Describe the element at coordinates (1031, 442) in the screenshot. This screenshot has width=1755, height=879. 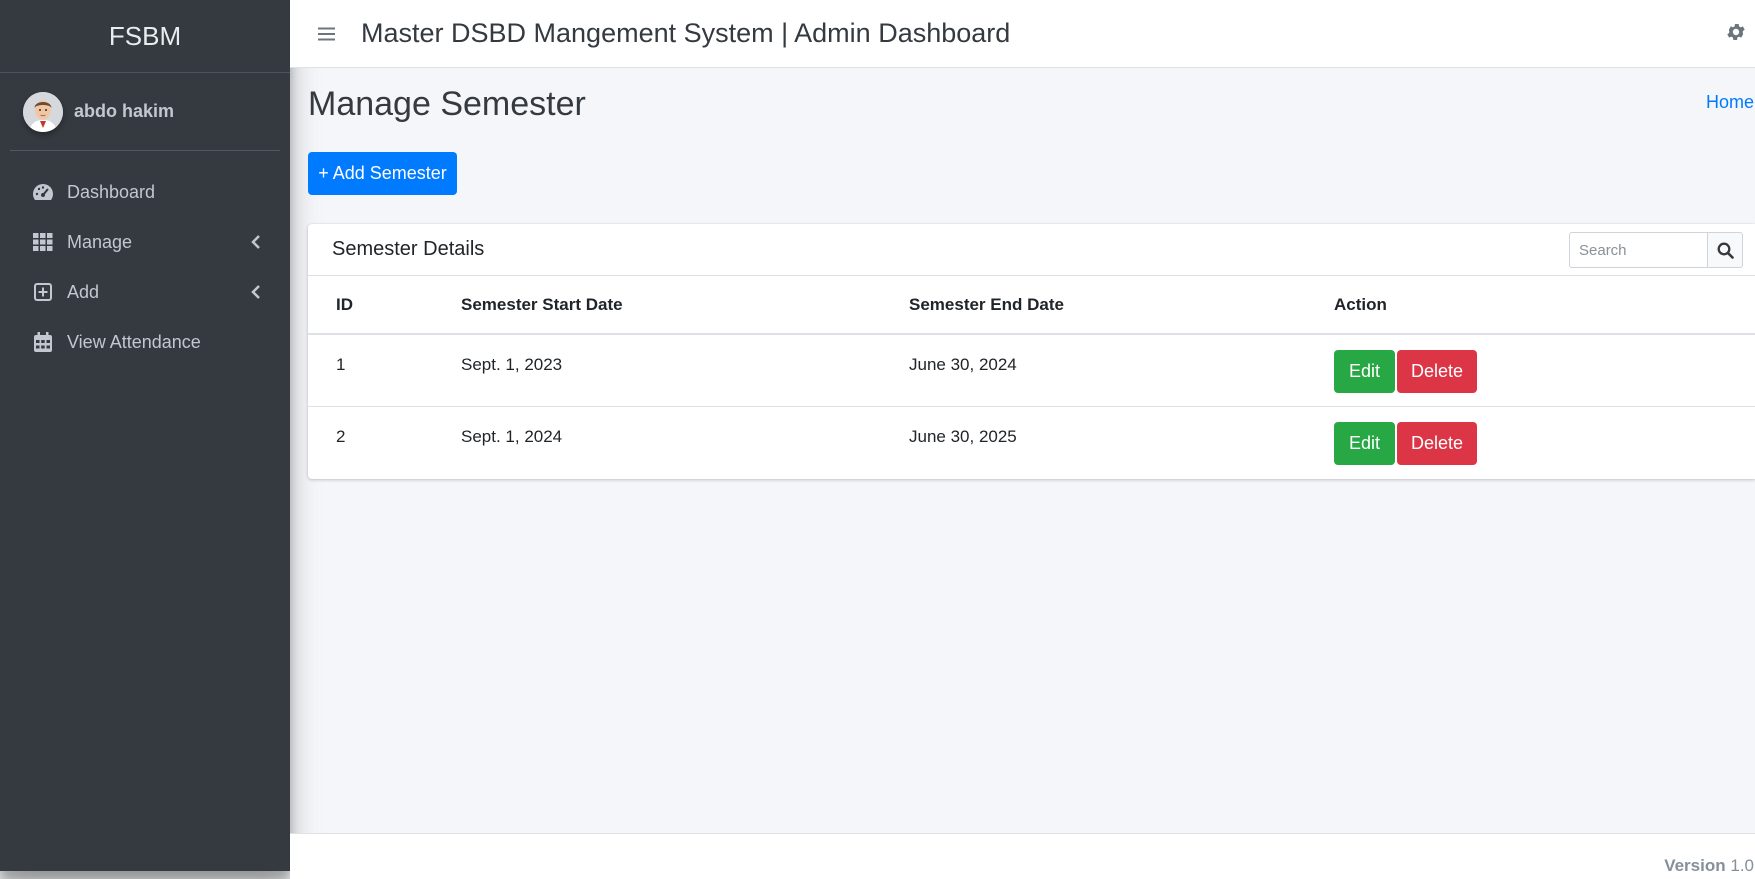
I see `table-row: 2 Sept. 1, 2024 June 30, 2025 Edit Delete` at that location.